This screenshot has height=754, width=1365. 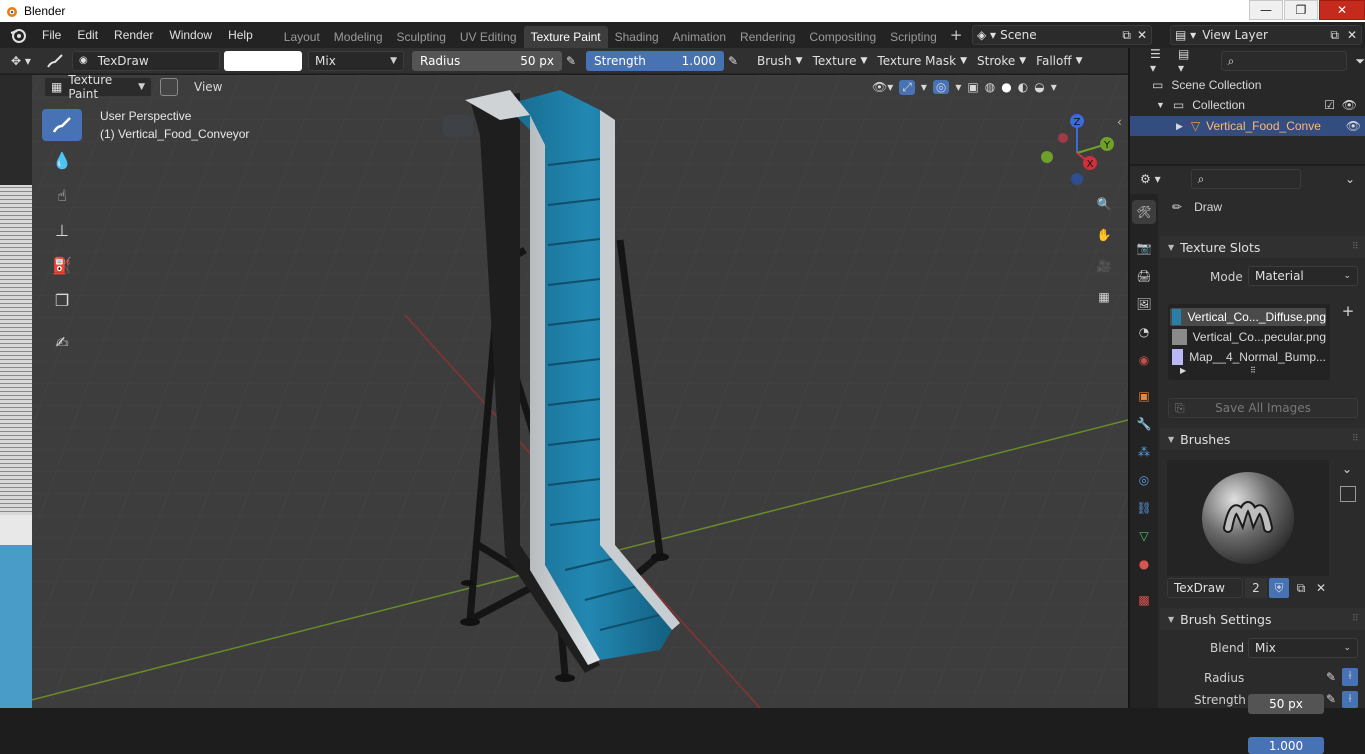 What do you see at coordinates (1284, 61) in the screenshot?
I see `outliner-search-input: ⌕` at bounding box center [1284, 61].